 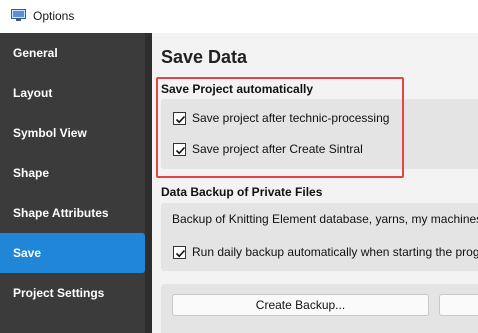 What do you see at coordinates (72, 253) in the screenshot?
I see `sidebar-item-save: Save` at bounding box center [72, 253].